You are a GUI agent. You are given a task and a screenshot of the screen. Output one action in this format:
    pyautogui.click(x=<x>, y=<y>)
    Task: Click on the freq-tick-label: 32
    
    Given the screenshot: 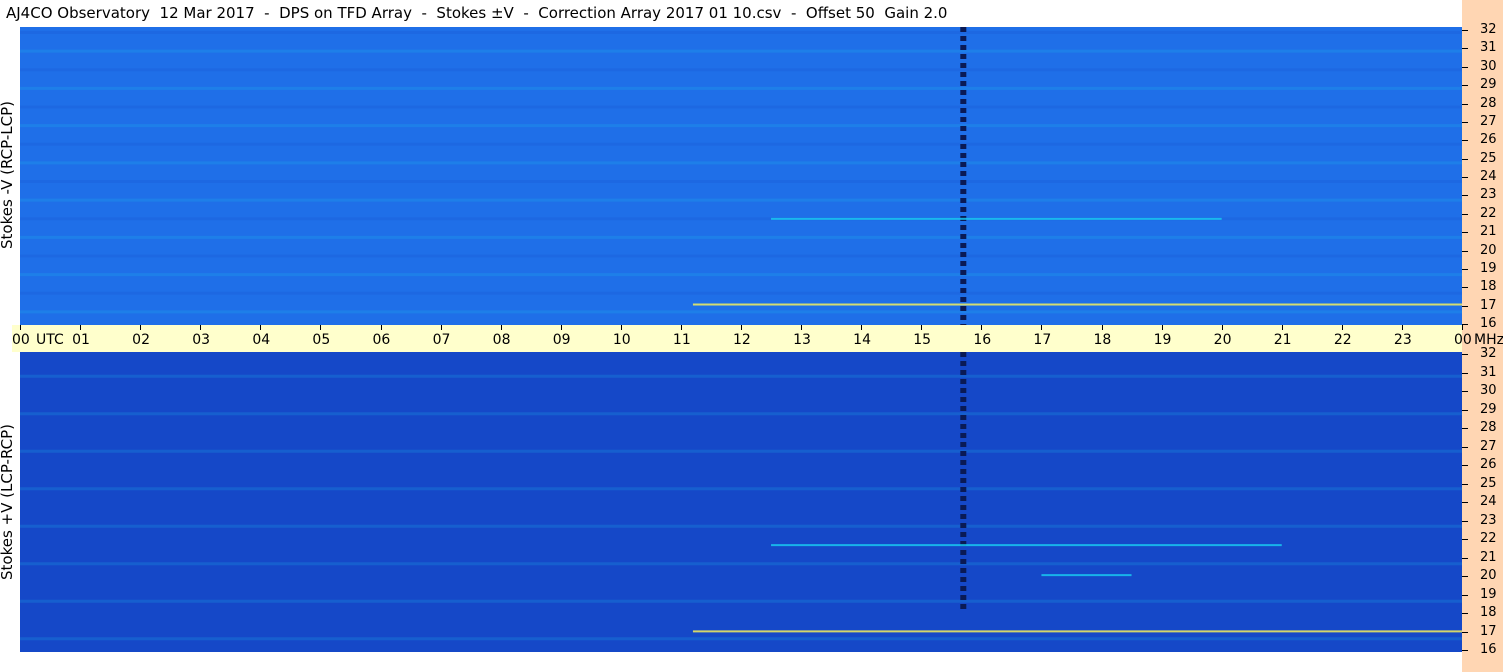 What is the action you would take?
    pyautogui.click(x=1488, y=353)
    